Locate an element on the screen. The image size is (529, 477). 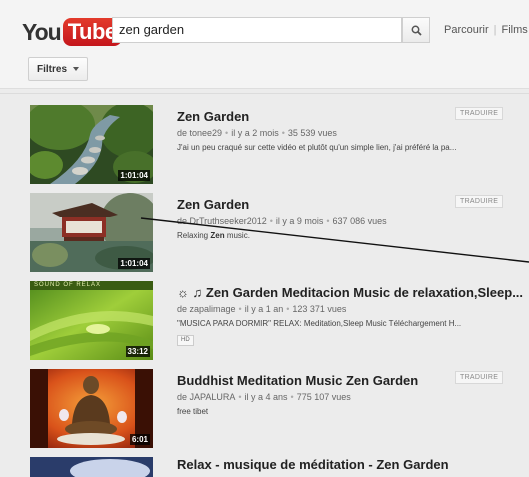
view-count: 35 539 vues is located at coordinates (312, 133).